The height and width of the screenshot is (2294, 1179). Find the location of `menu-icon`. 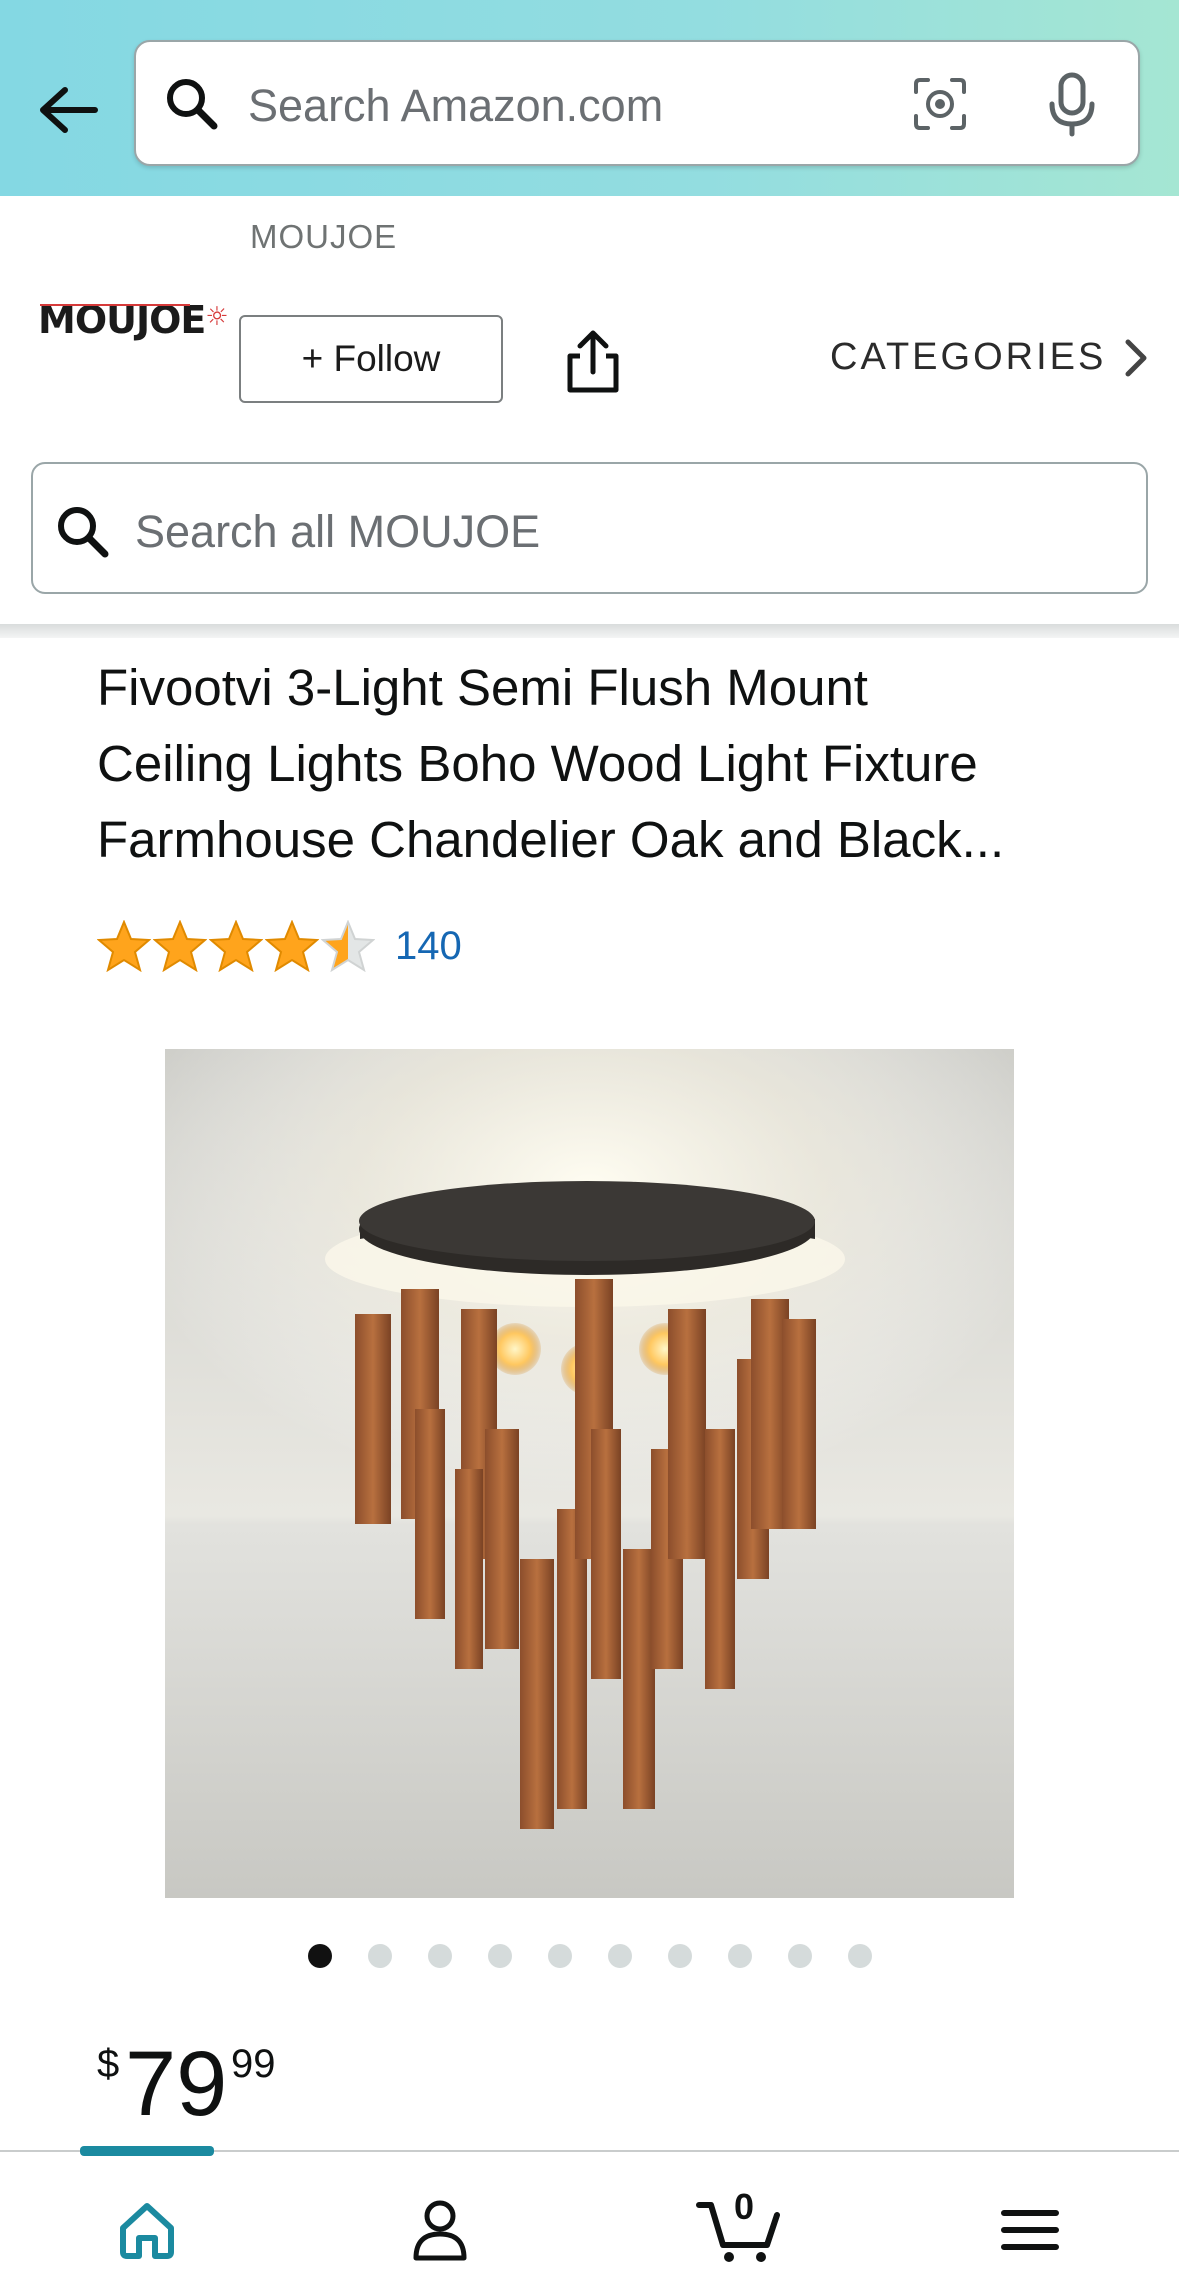

menu-icon is located at coordinates (1030, 2230).